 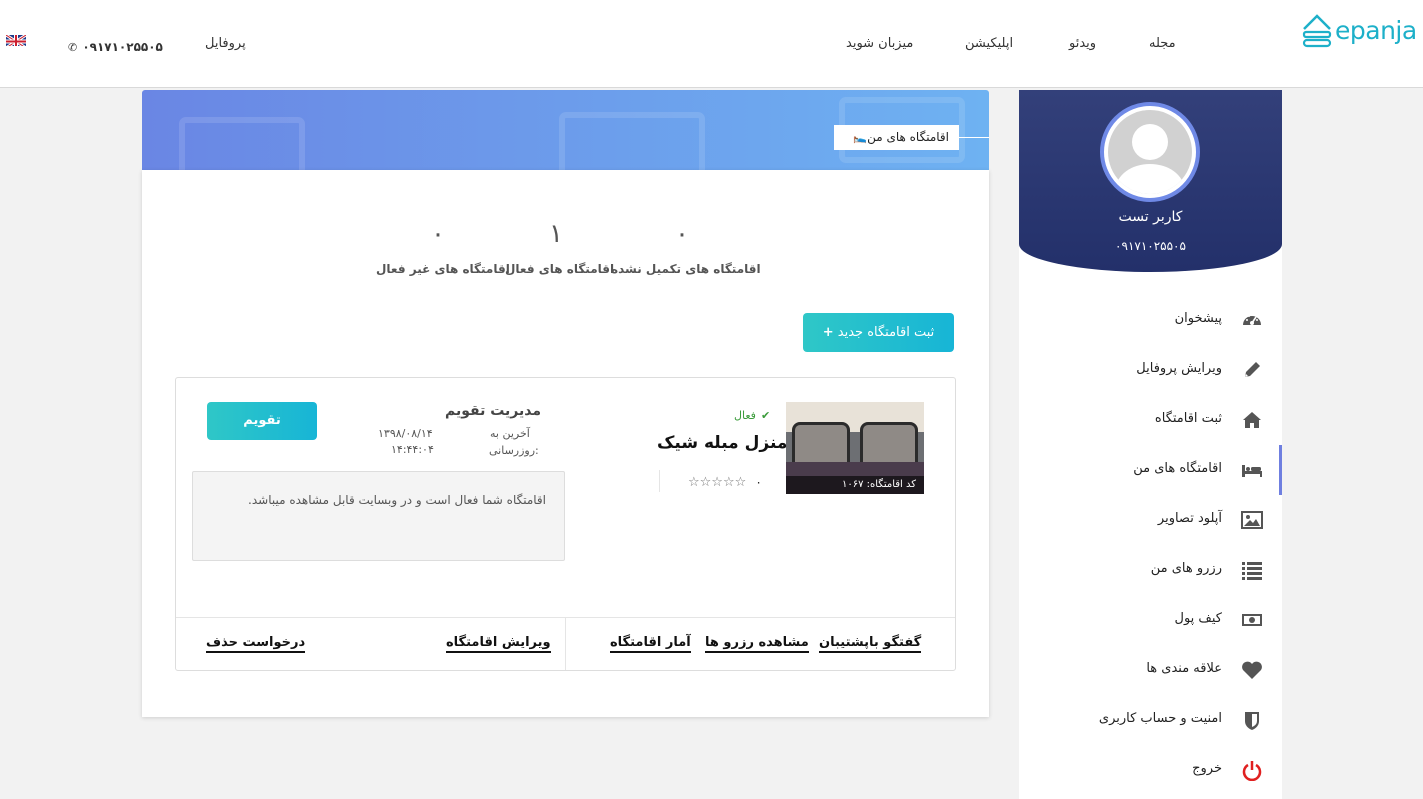 I want to click on phone-icon: ✆, so click(x=73, y=47).